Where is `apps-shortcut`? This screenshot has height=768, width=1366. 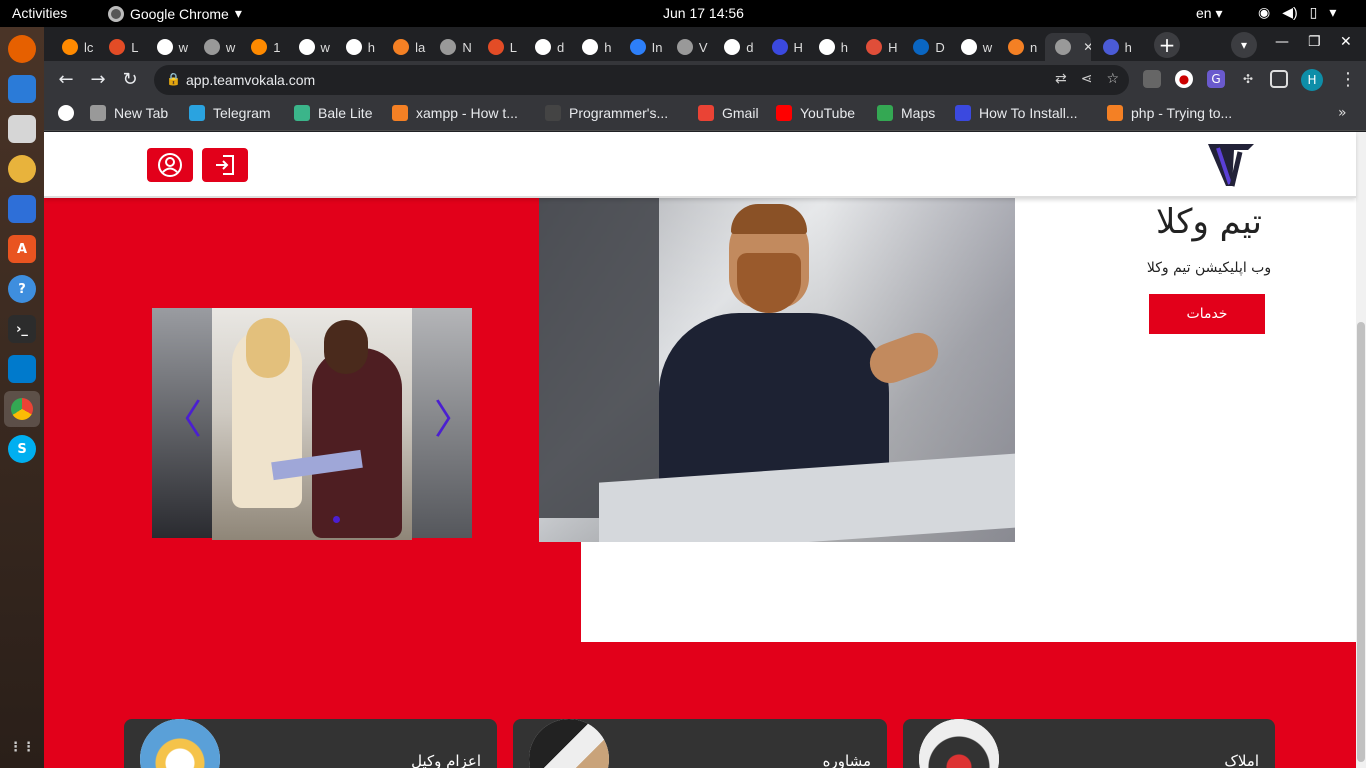
apps-shortcut is located at coordinates (66, 113).